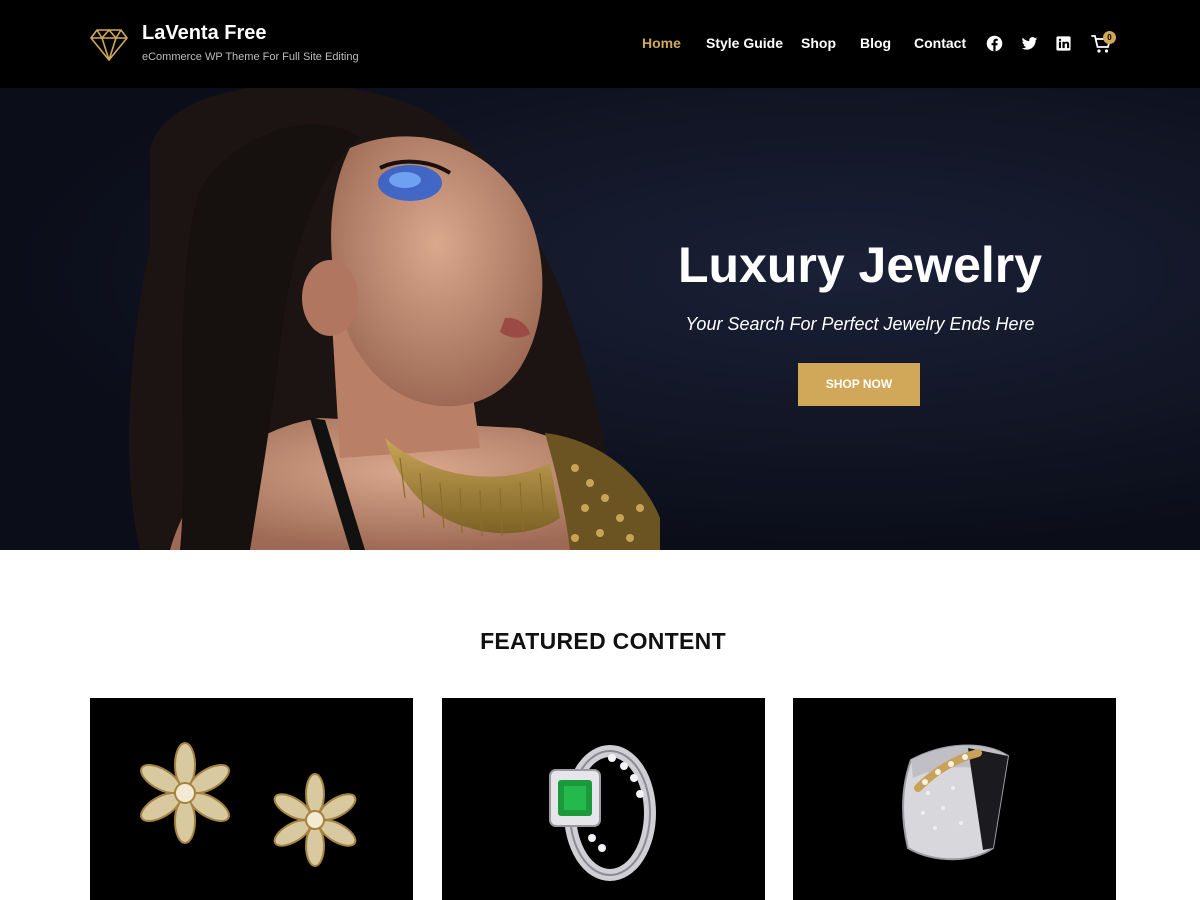  I want to click on featured-card-ring, so click(603, 799).